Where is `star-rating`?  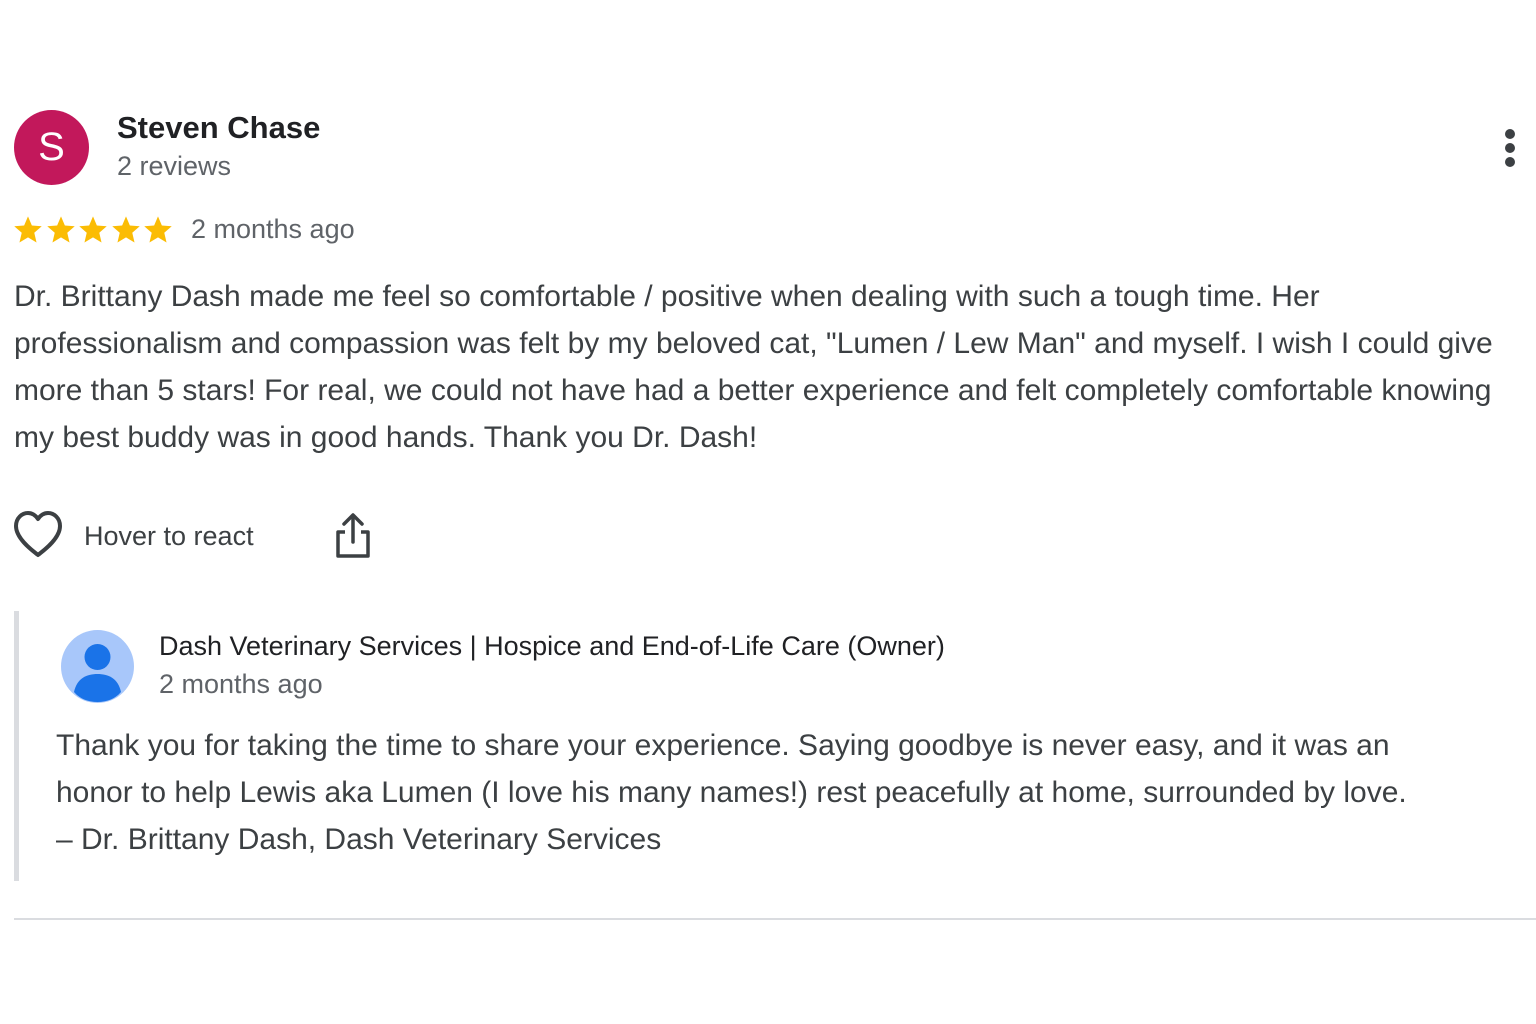
star-rating is located at coordinates (93, 230).